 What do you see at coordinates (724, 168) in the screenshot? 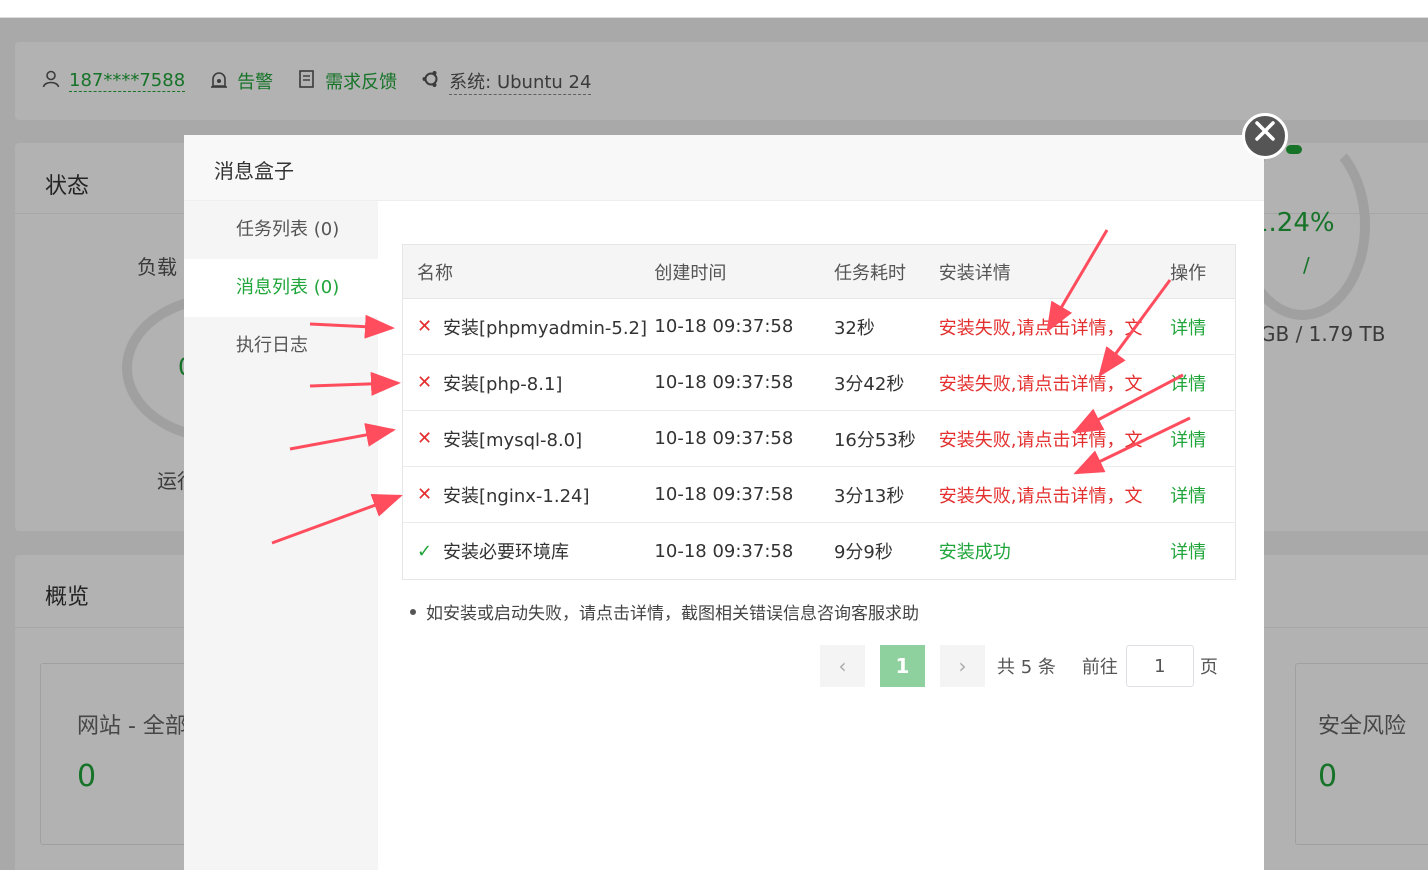
I see `dialog-header: 消息盒子` at bounding box center [724, 168].